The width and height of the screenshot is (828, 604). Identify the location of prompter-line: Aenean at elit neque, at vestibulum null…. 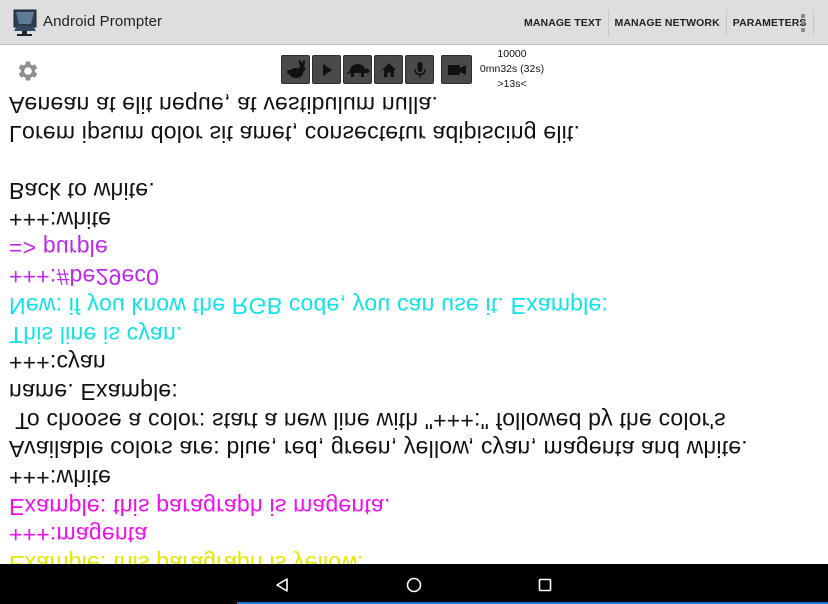
(224, 105).